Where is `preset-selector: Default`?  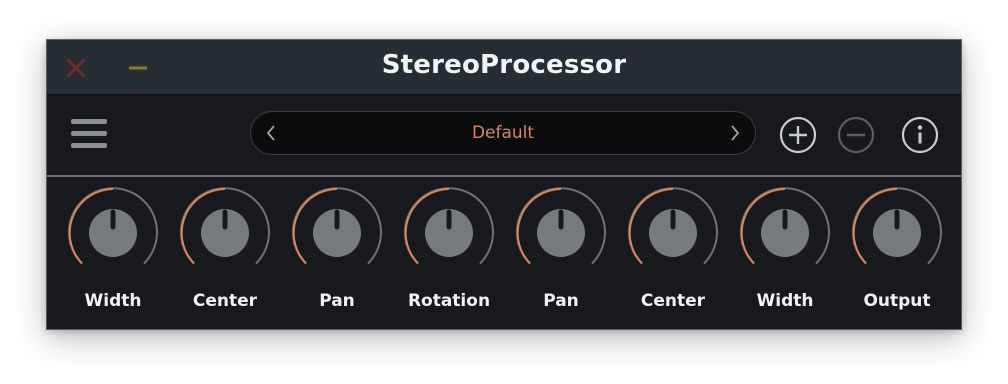
preset-selector: Default is located at coordinates (503, 133).